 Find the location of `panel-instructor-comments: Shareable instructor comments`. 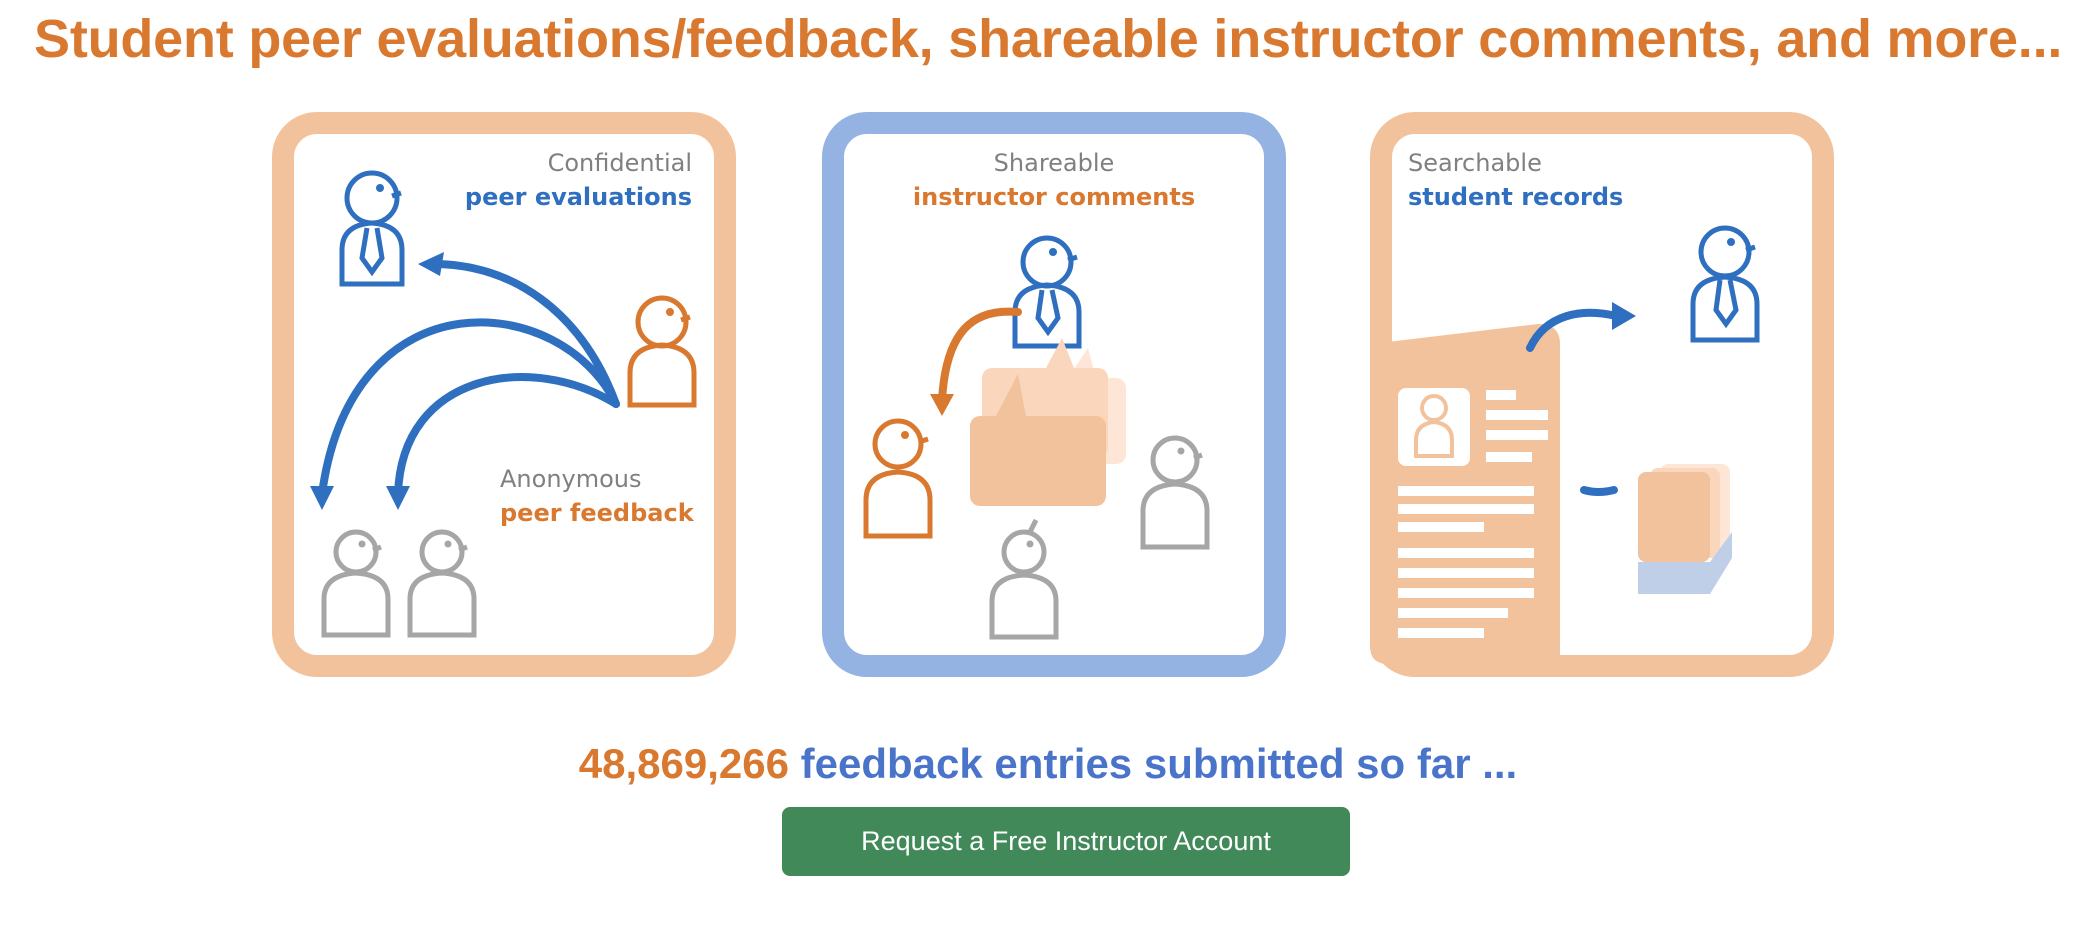

panel-instructor-comments: Shareable instructor comments is located at coordinates (1054, 394).